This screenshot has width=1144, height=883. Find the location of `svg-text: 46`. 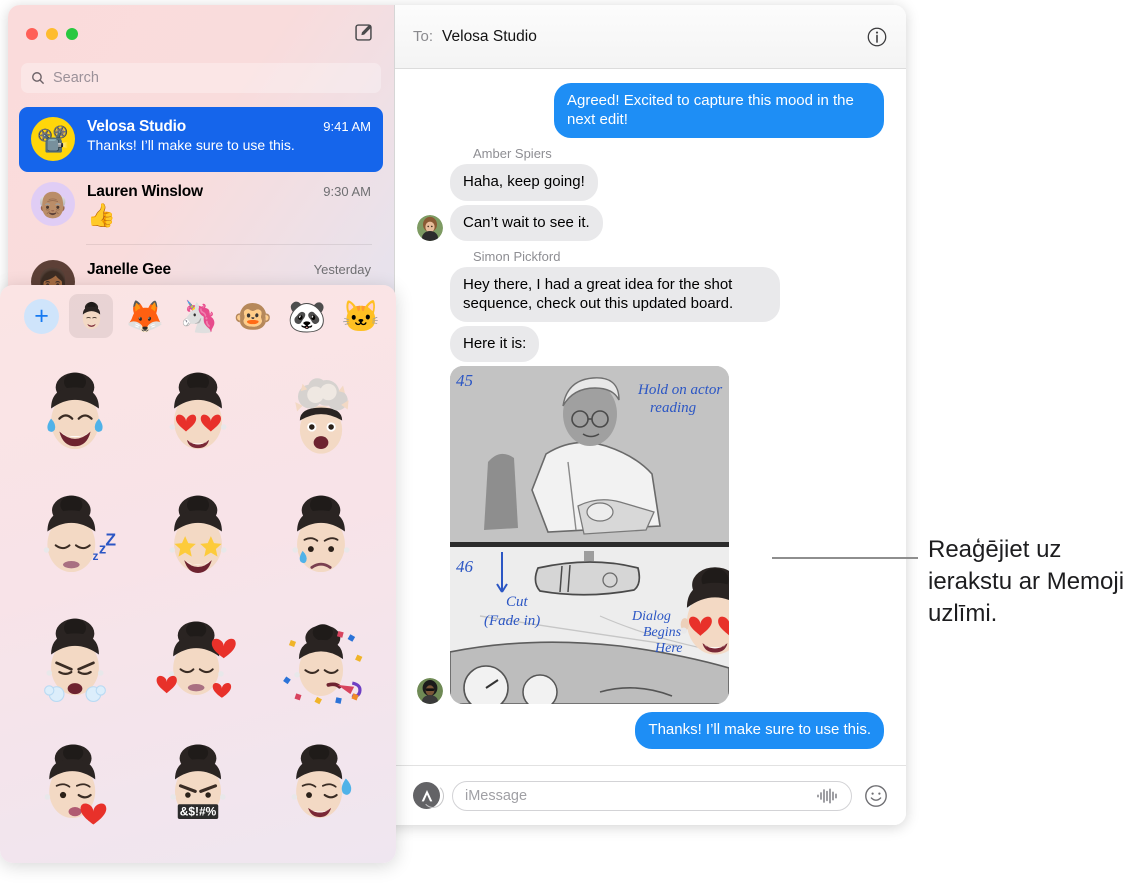

svg-text: 46 is located at coordinates (465, 566).